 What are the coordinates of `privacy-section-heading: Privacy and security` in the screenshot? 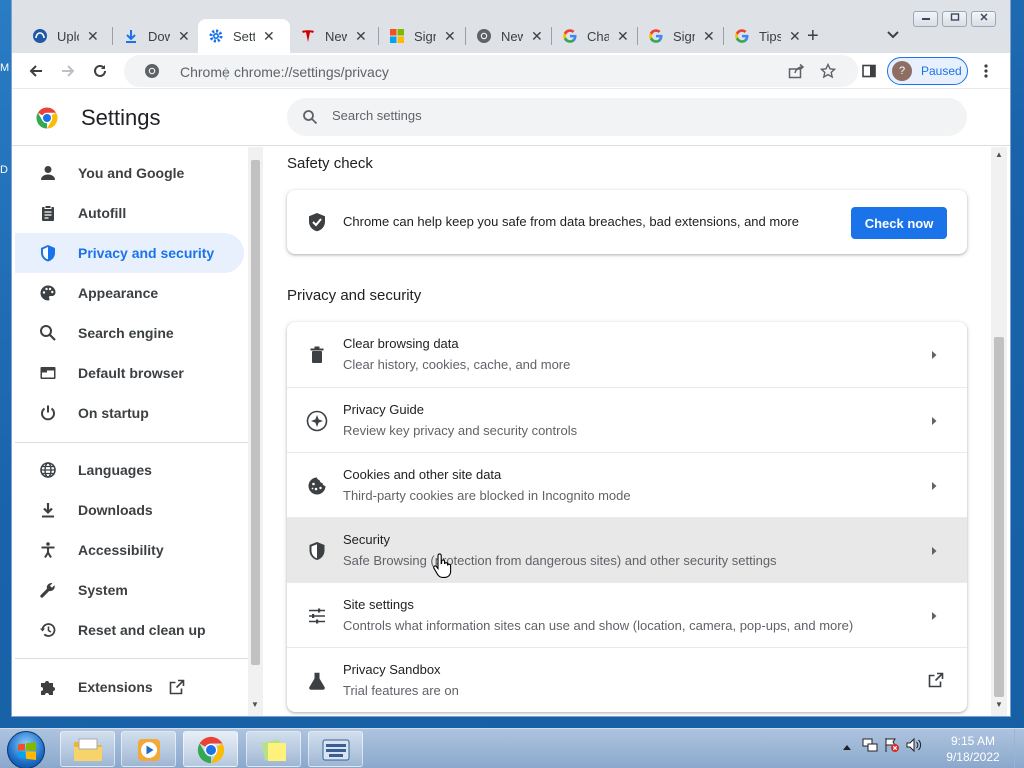 It's located at (354, 295).